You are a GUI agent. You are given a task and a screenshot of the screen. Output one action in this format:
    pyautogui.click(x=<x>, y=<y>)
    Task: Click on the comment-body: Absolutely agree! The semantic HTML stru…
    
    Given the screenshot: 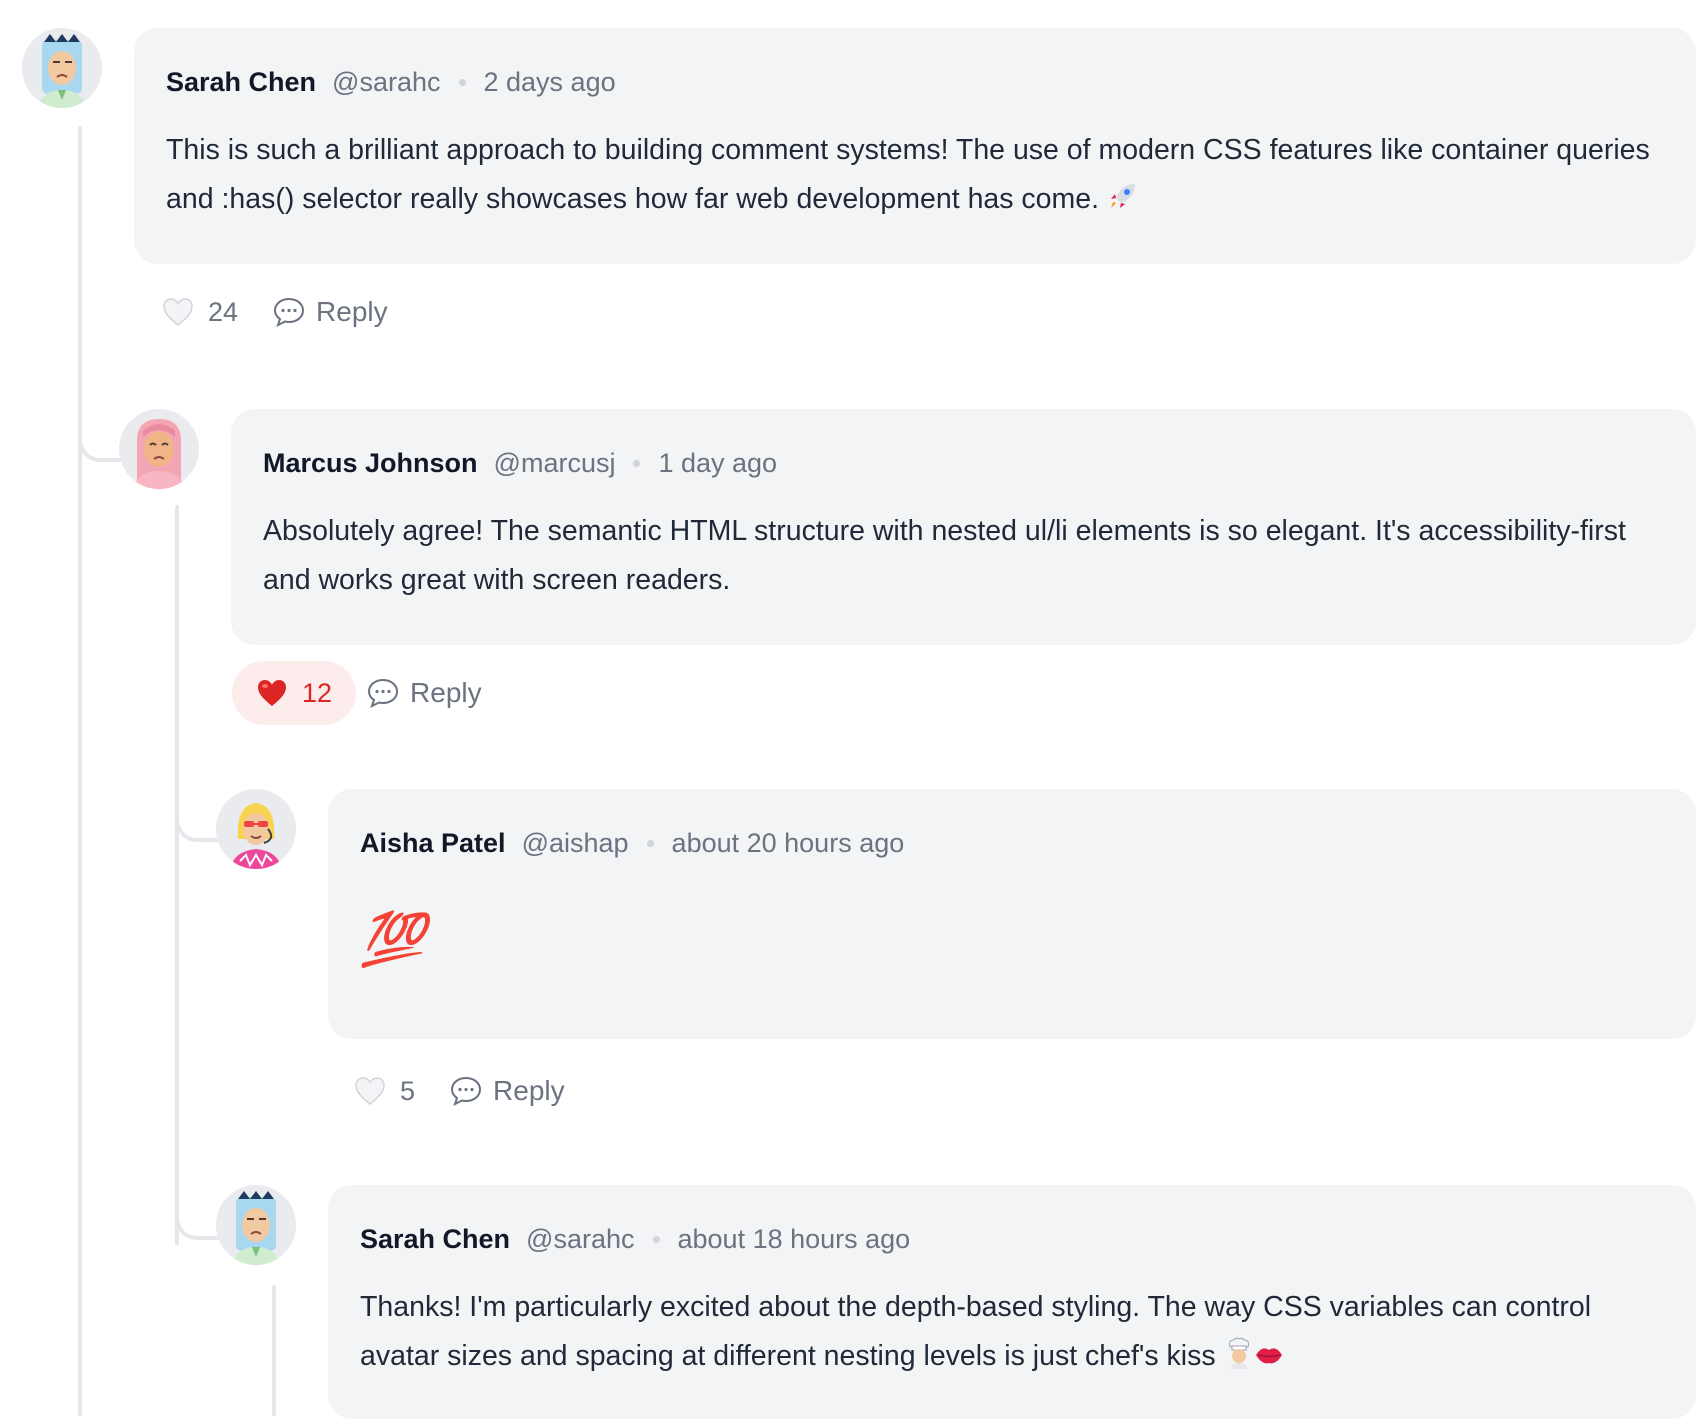 What is the action you would take?
    pyautogui.click(x=944, y=555)
    